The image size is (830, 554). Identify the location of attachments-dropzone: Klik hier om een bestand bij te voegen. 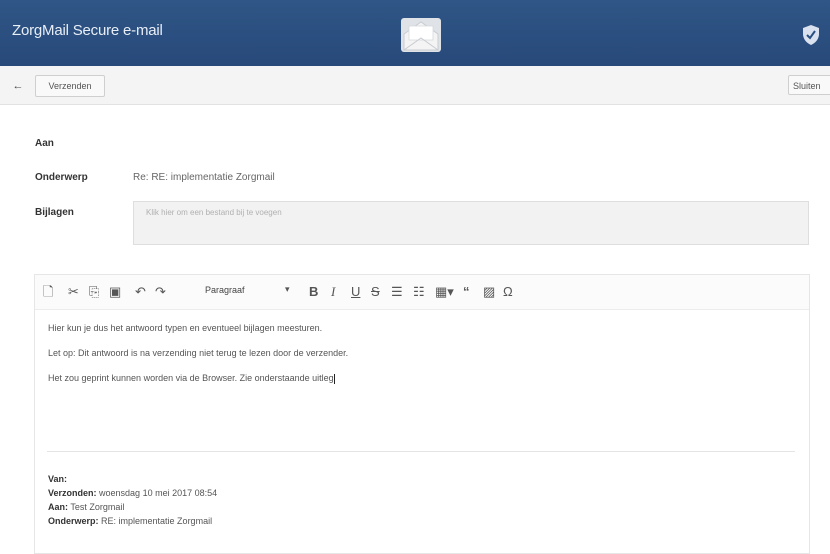
(471, 223).